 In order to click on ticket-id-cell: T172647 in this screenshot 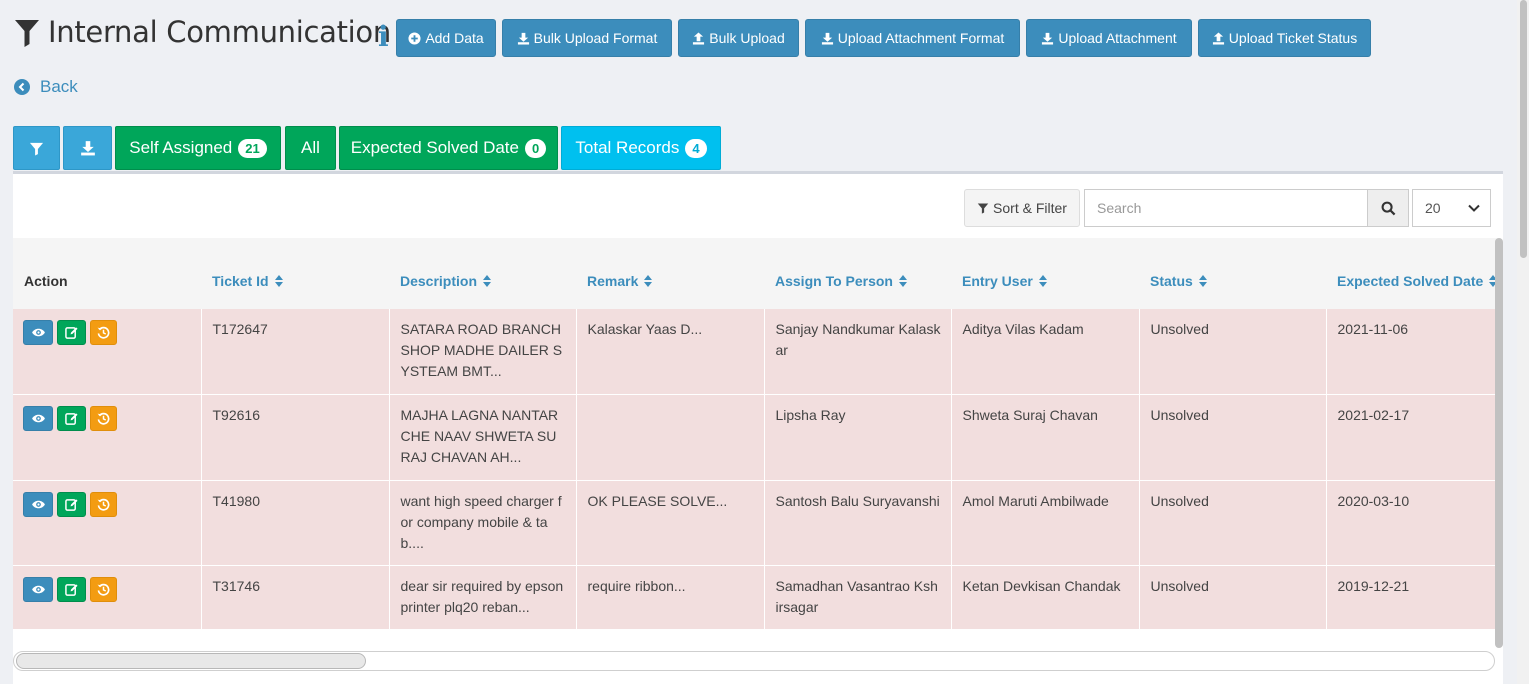, I will do `click(295, 352)`.